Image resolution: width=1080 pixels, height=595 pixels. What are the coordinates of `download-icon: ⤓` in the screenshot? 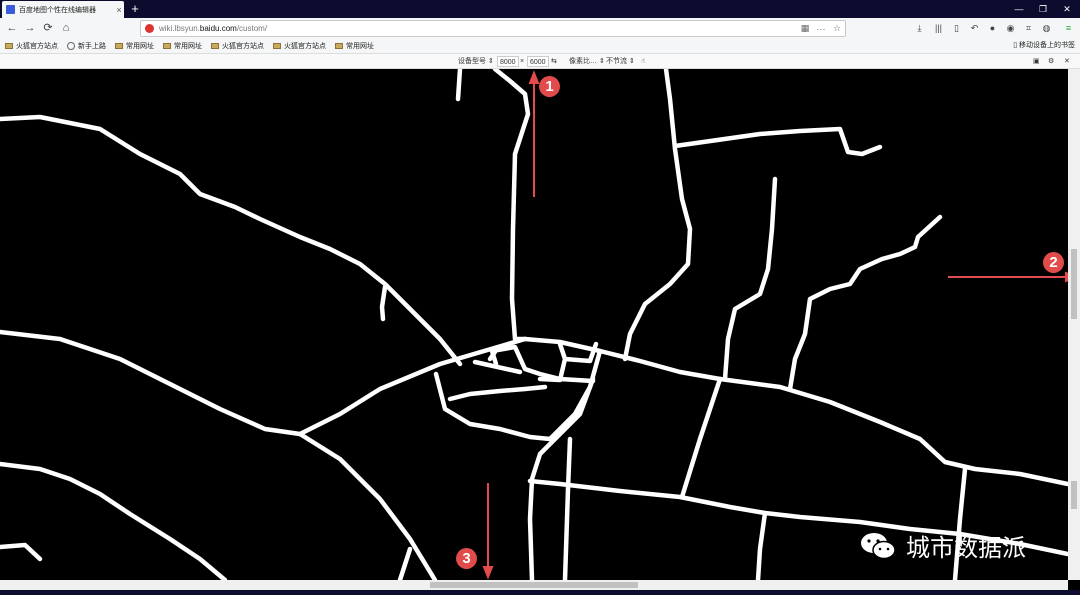 It's located at (919, 28).